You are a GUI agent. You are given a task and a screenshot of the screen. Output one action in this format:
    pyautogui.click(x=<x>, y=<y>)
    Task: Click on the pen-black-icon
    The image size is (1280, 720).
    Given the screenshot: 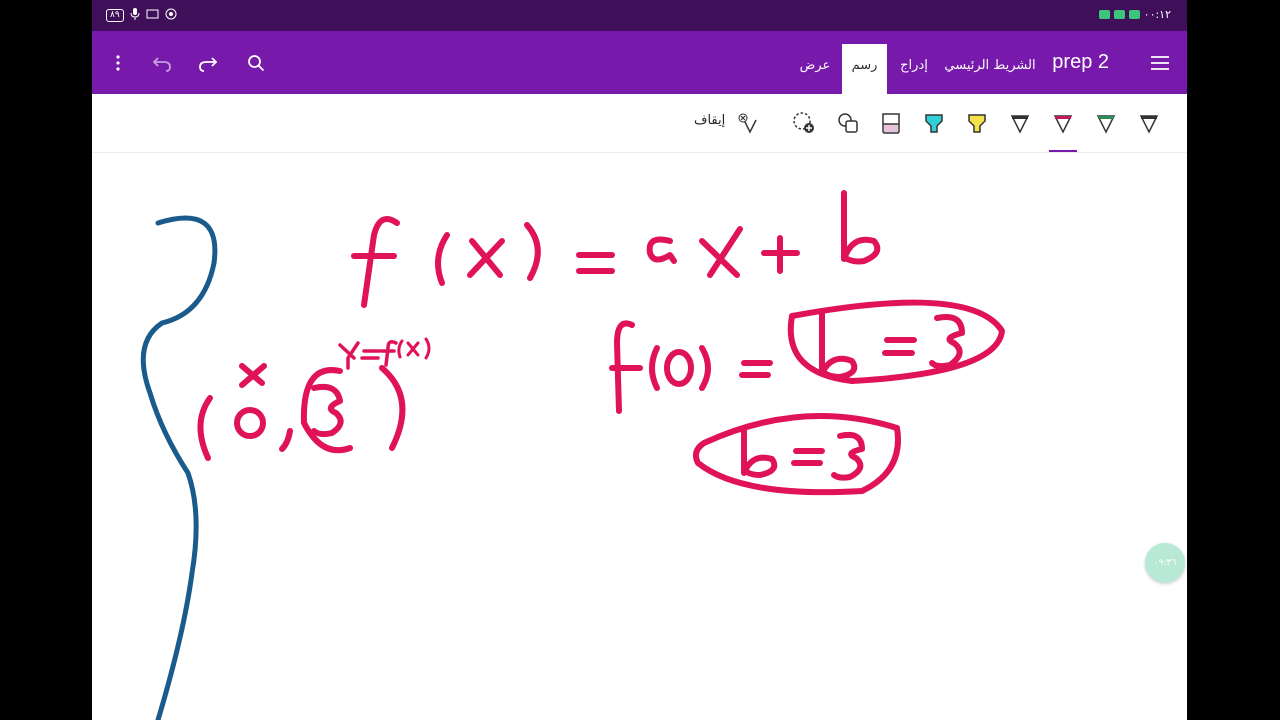 What is the action you would take?
    pyautogui.click(x=1020, y=123)
    